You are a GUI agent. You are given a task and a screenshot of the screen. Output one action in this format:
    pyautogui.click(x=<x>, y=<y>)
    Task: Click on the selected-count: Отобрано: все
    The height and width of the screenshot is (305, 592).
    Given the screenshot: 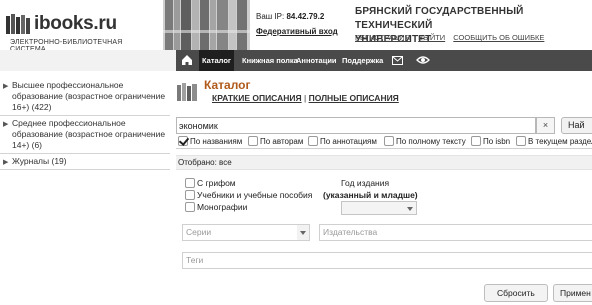 What is the action you would take?
    pyautogui.click(x=384, y=162)
    